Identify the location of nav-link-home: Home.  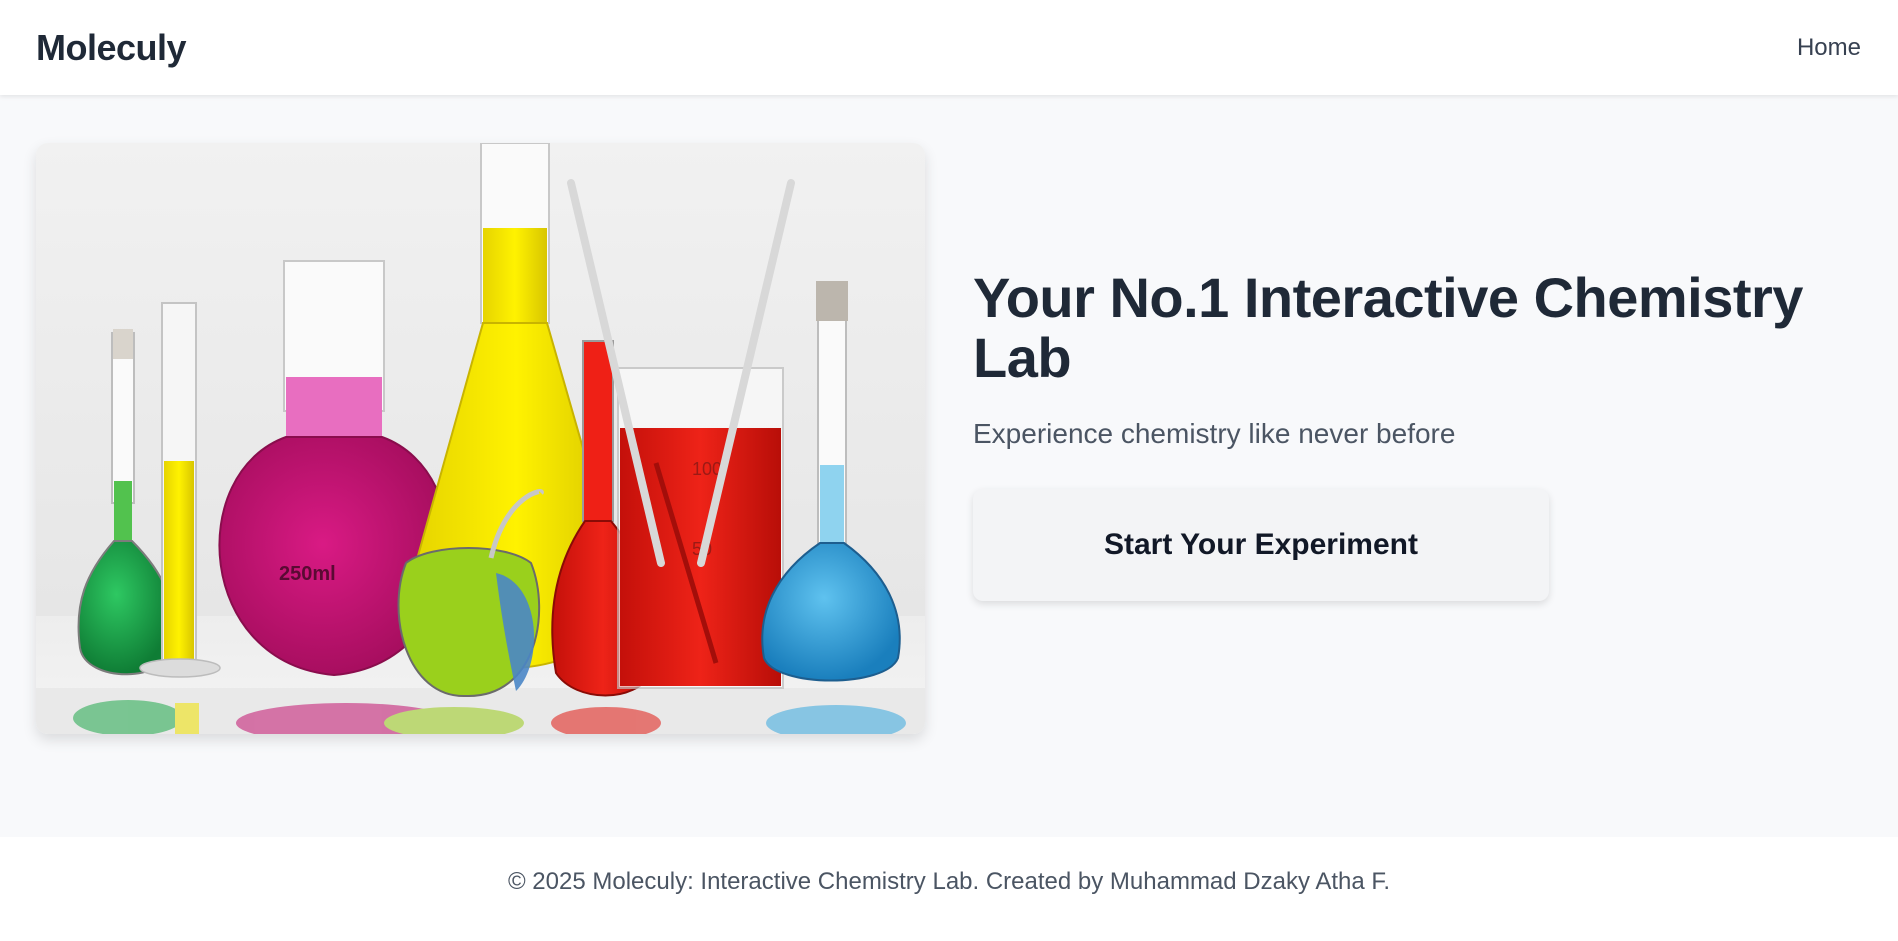
(1829, 48).